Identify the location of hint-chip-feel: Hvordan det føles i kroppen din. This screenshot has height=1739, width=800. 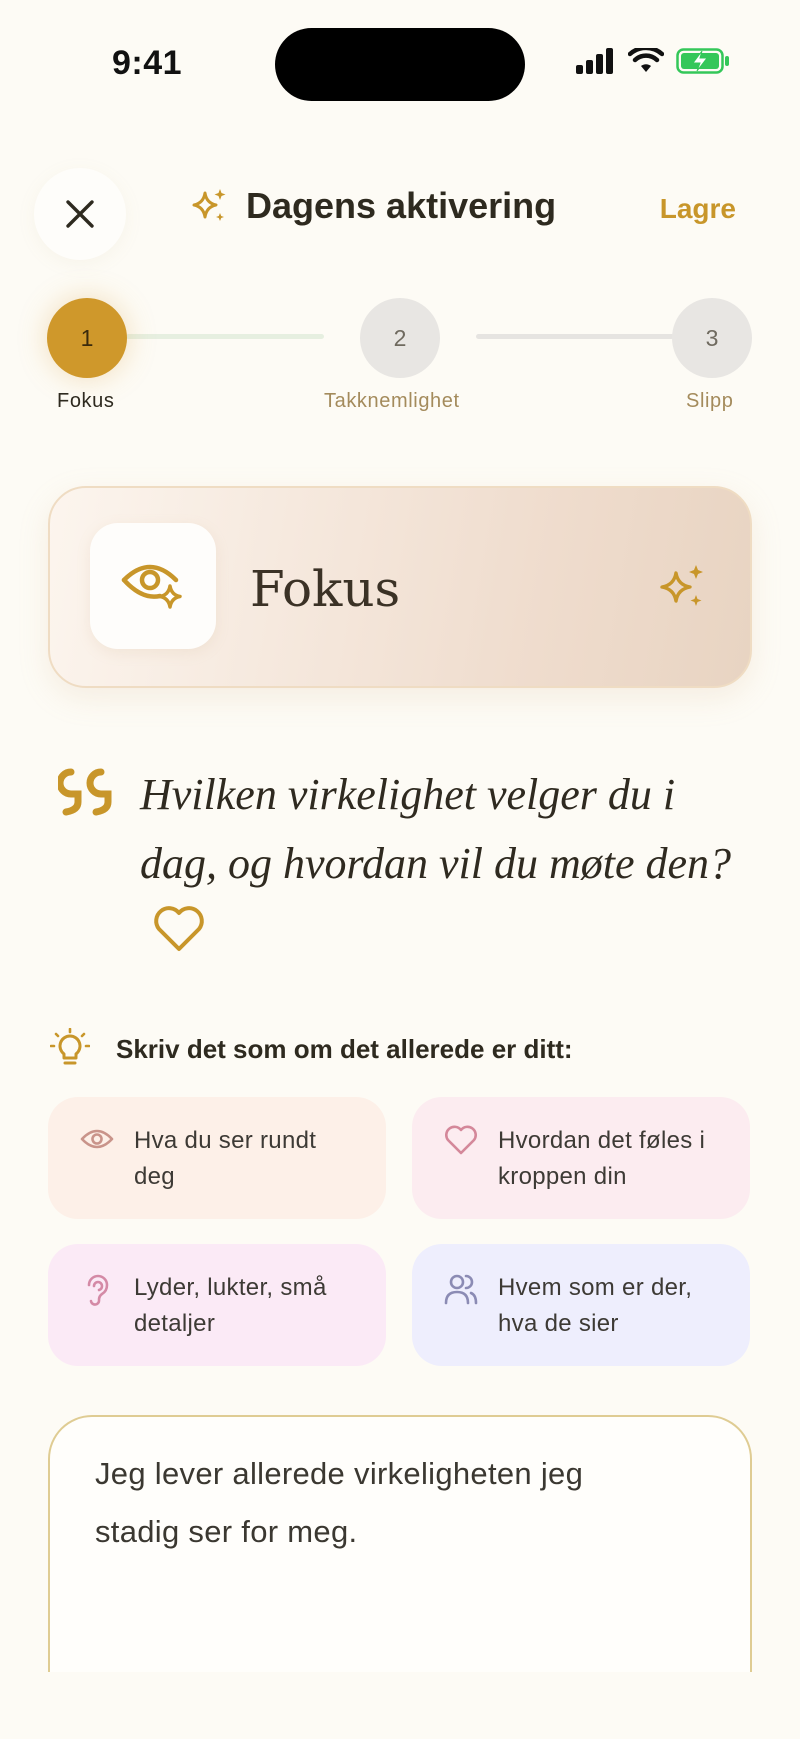
(581, 1158).